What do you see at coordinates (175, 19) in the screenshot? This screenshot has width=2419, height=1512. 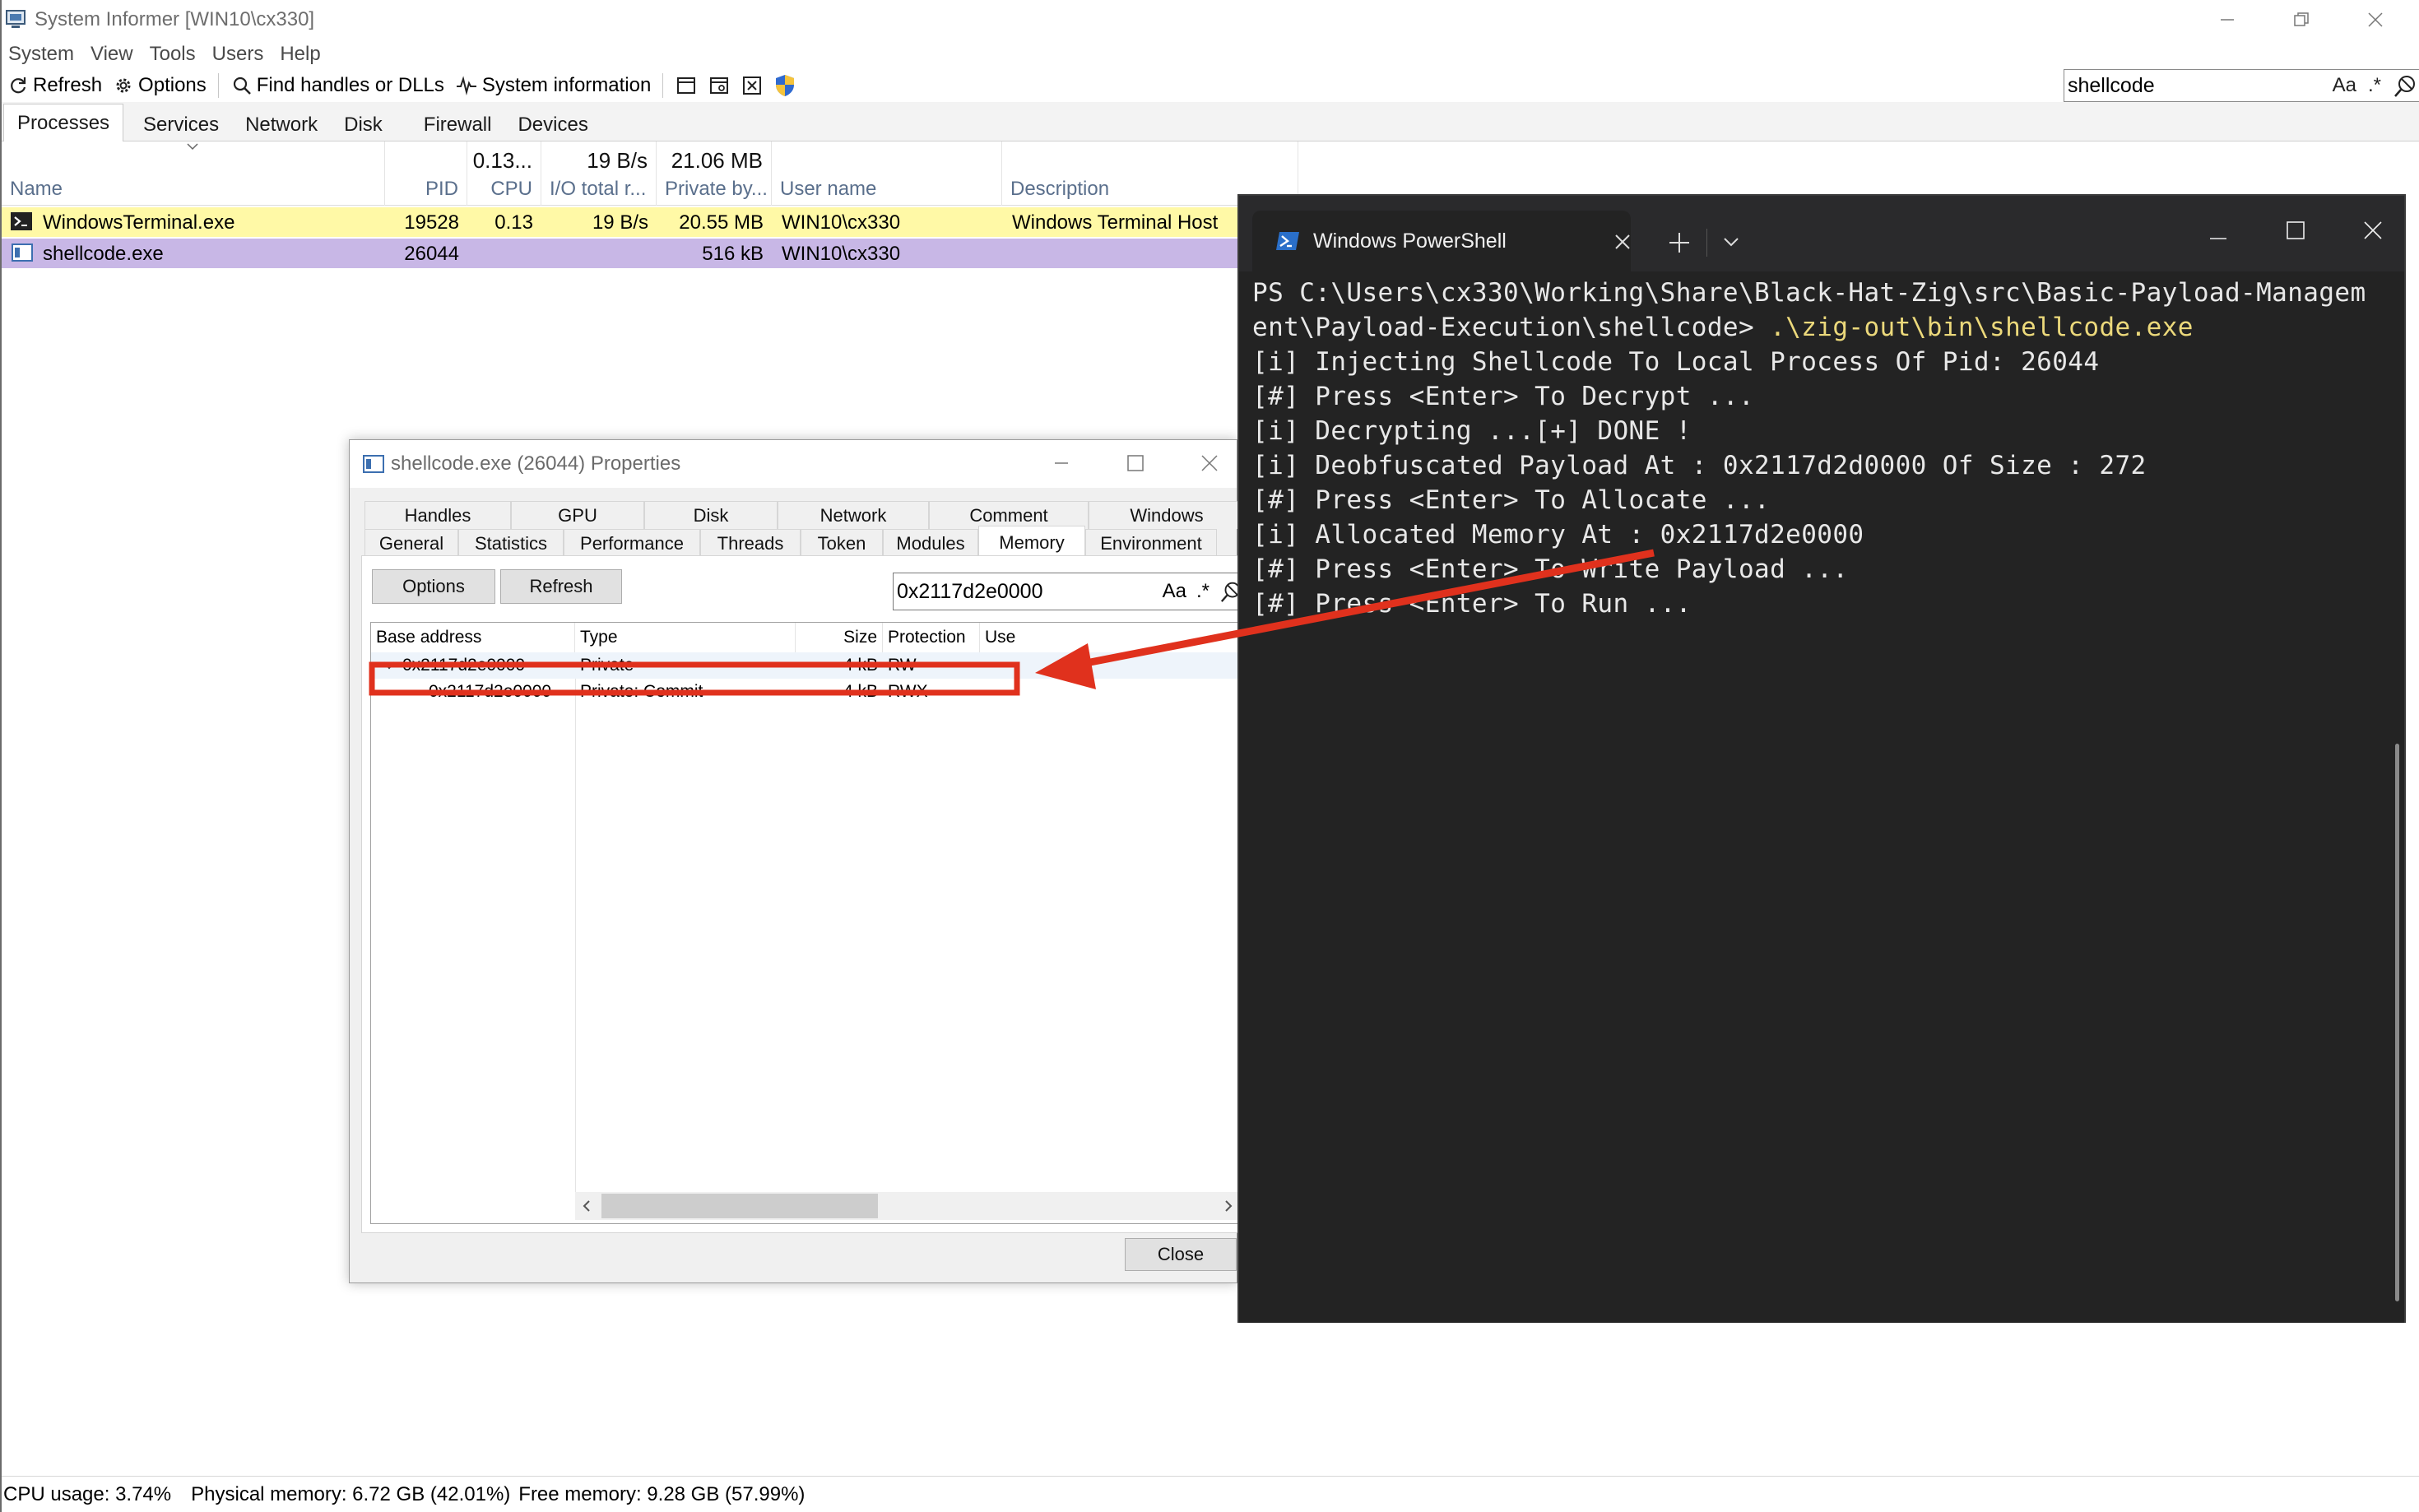 I see `window-title: System Informer [WIN10\cx330]` at bounding box center [175, 19].